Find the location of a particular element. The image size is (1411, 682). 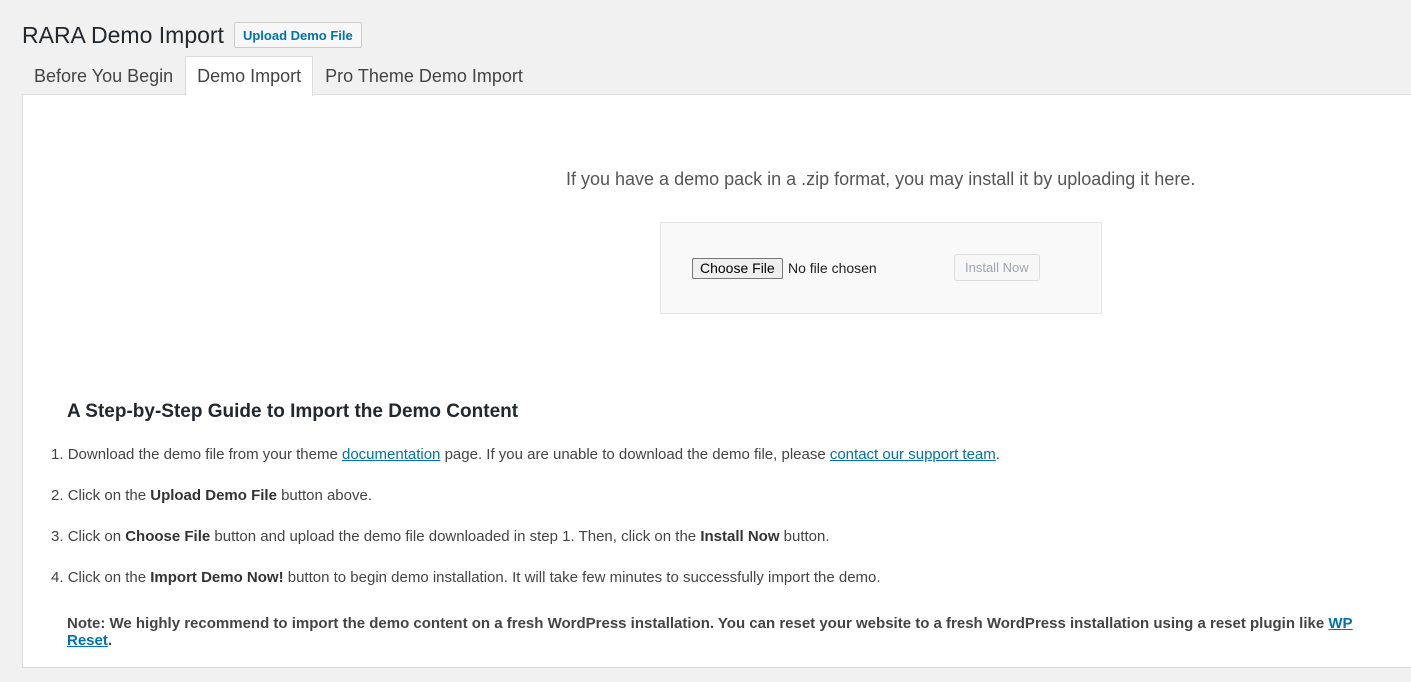

step-number: 3. is located at coordinates (57, 536).